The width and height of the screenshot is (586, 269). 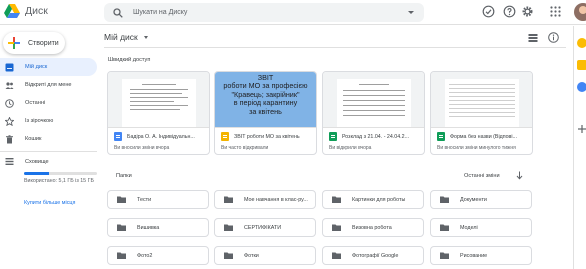 I want to click on clock-icon, so click(x=9, y=103).